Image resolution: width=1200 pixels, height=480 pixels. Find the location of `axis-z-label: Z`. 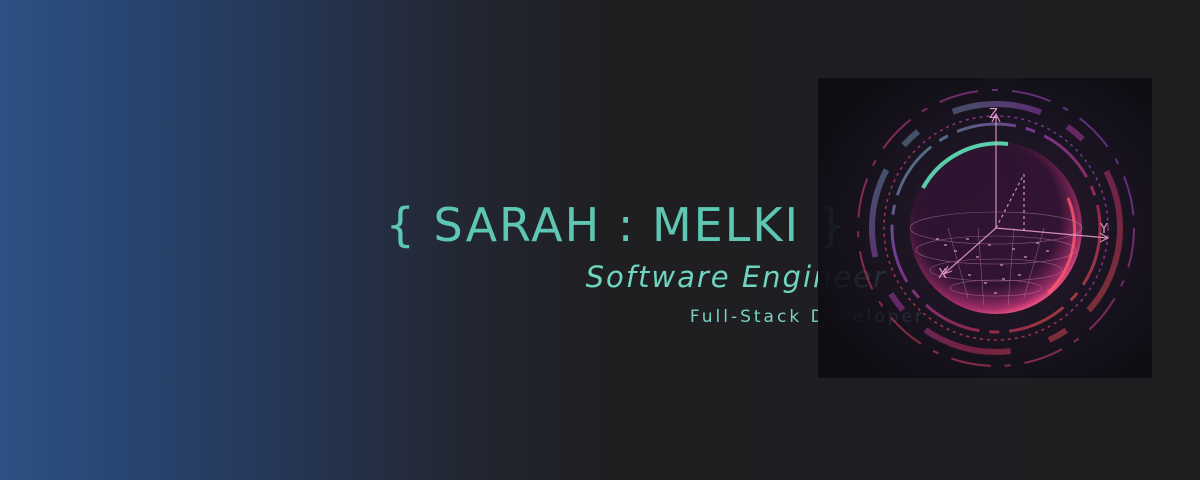

axis-z-label: Z is located at coordinates (993, 114).